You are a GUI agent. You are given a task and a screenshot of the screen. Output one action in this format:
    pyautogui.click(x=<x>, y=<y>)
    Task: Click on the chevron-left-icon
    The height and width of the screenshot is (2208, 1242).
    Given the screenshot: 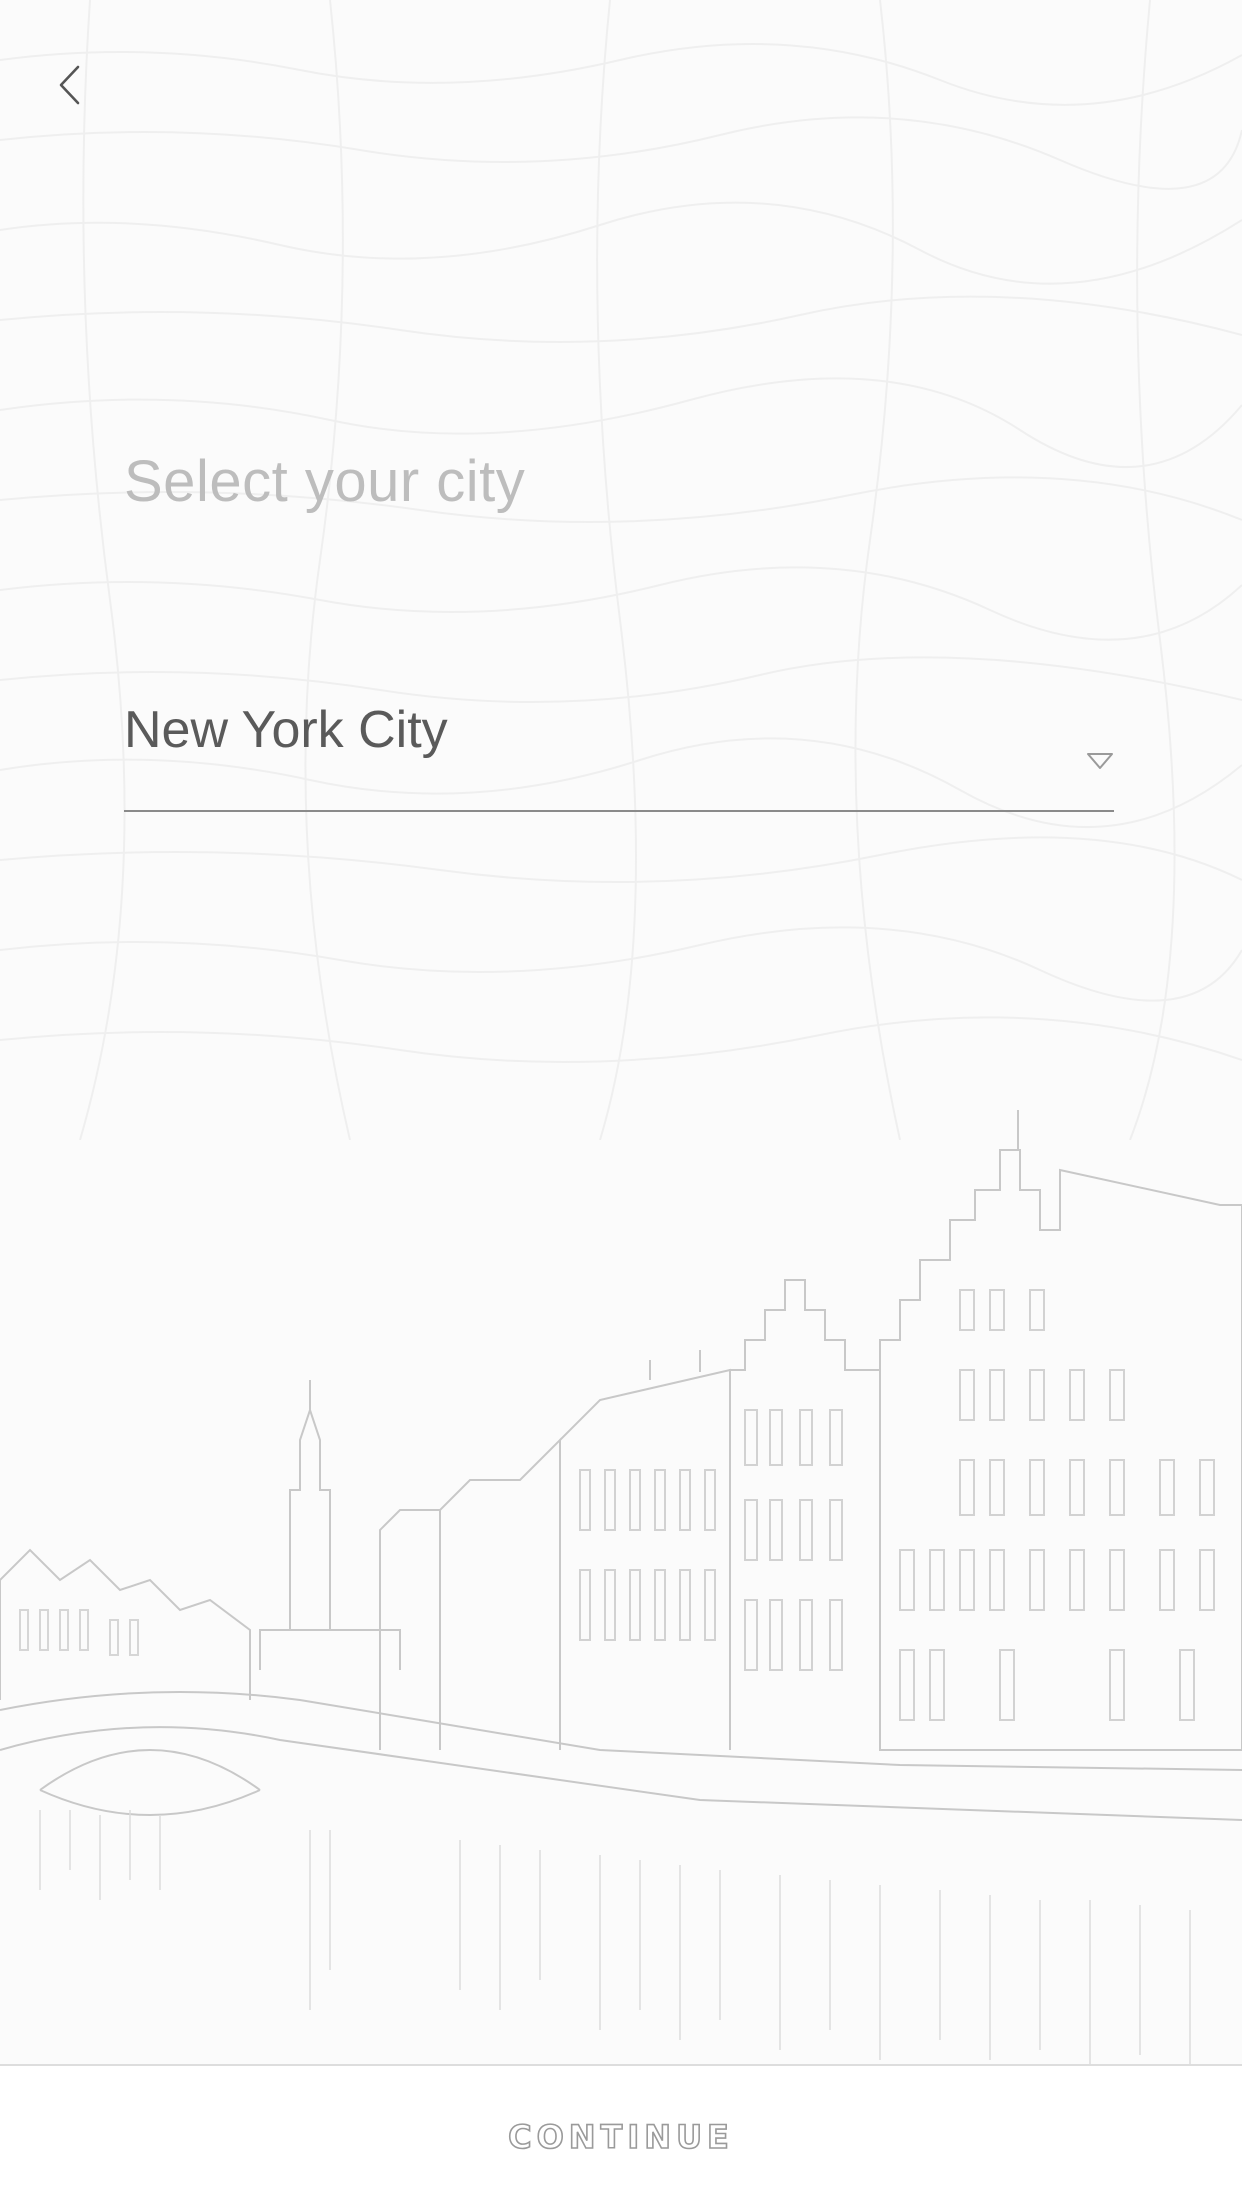 What is the action you would take?
    pyautogui.click(x=69, y=85)
    